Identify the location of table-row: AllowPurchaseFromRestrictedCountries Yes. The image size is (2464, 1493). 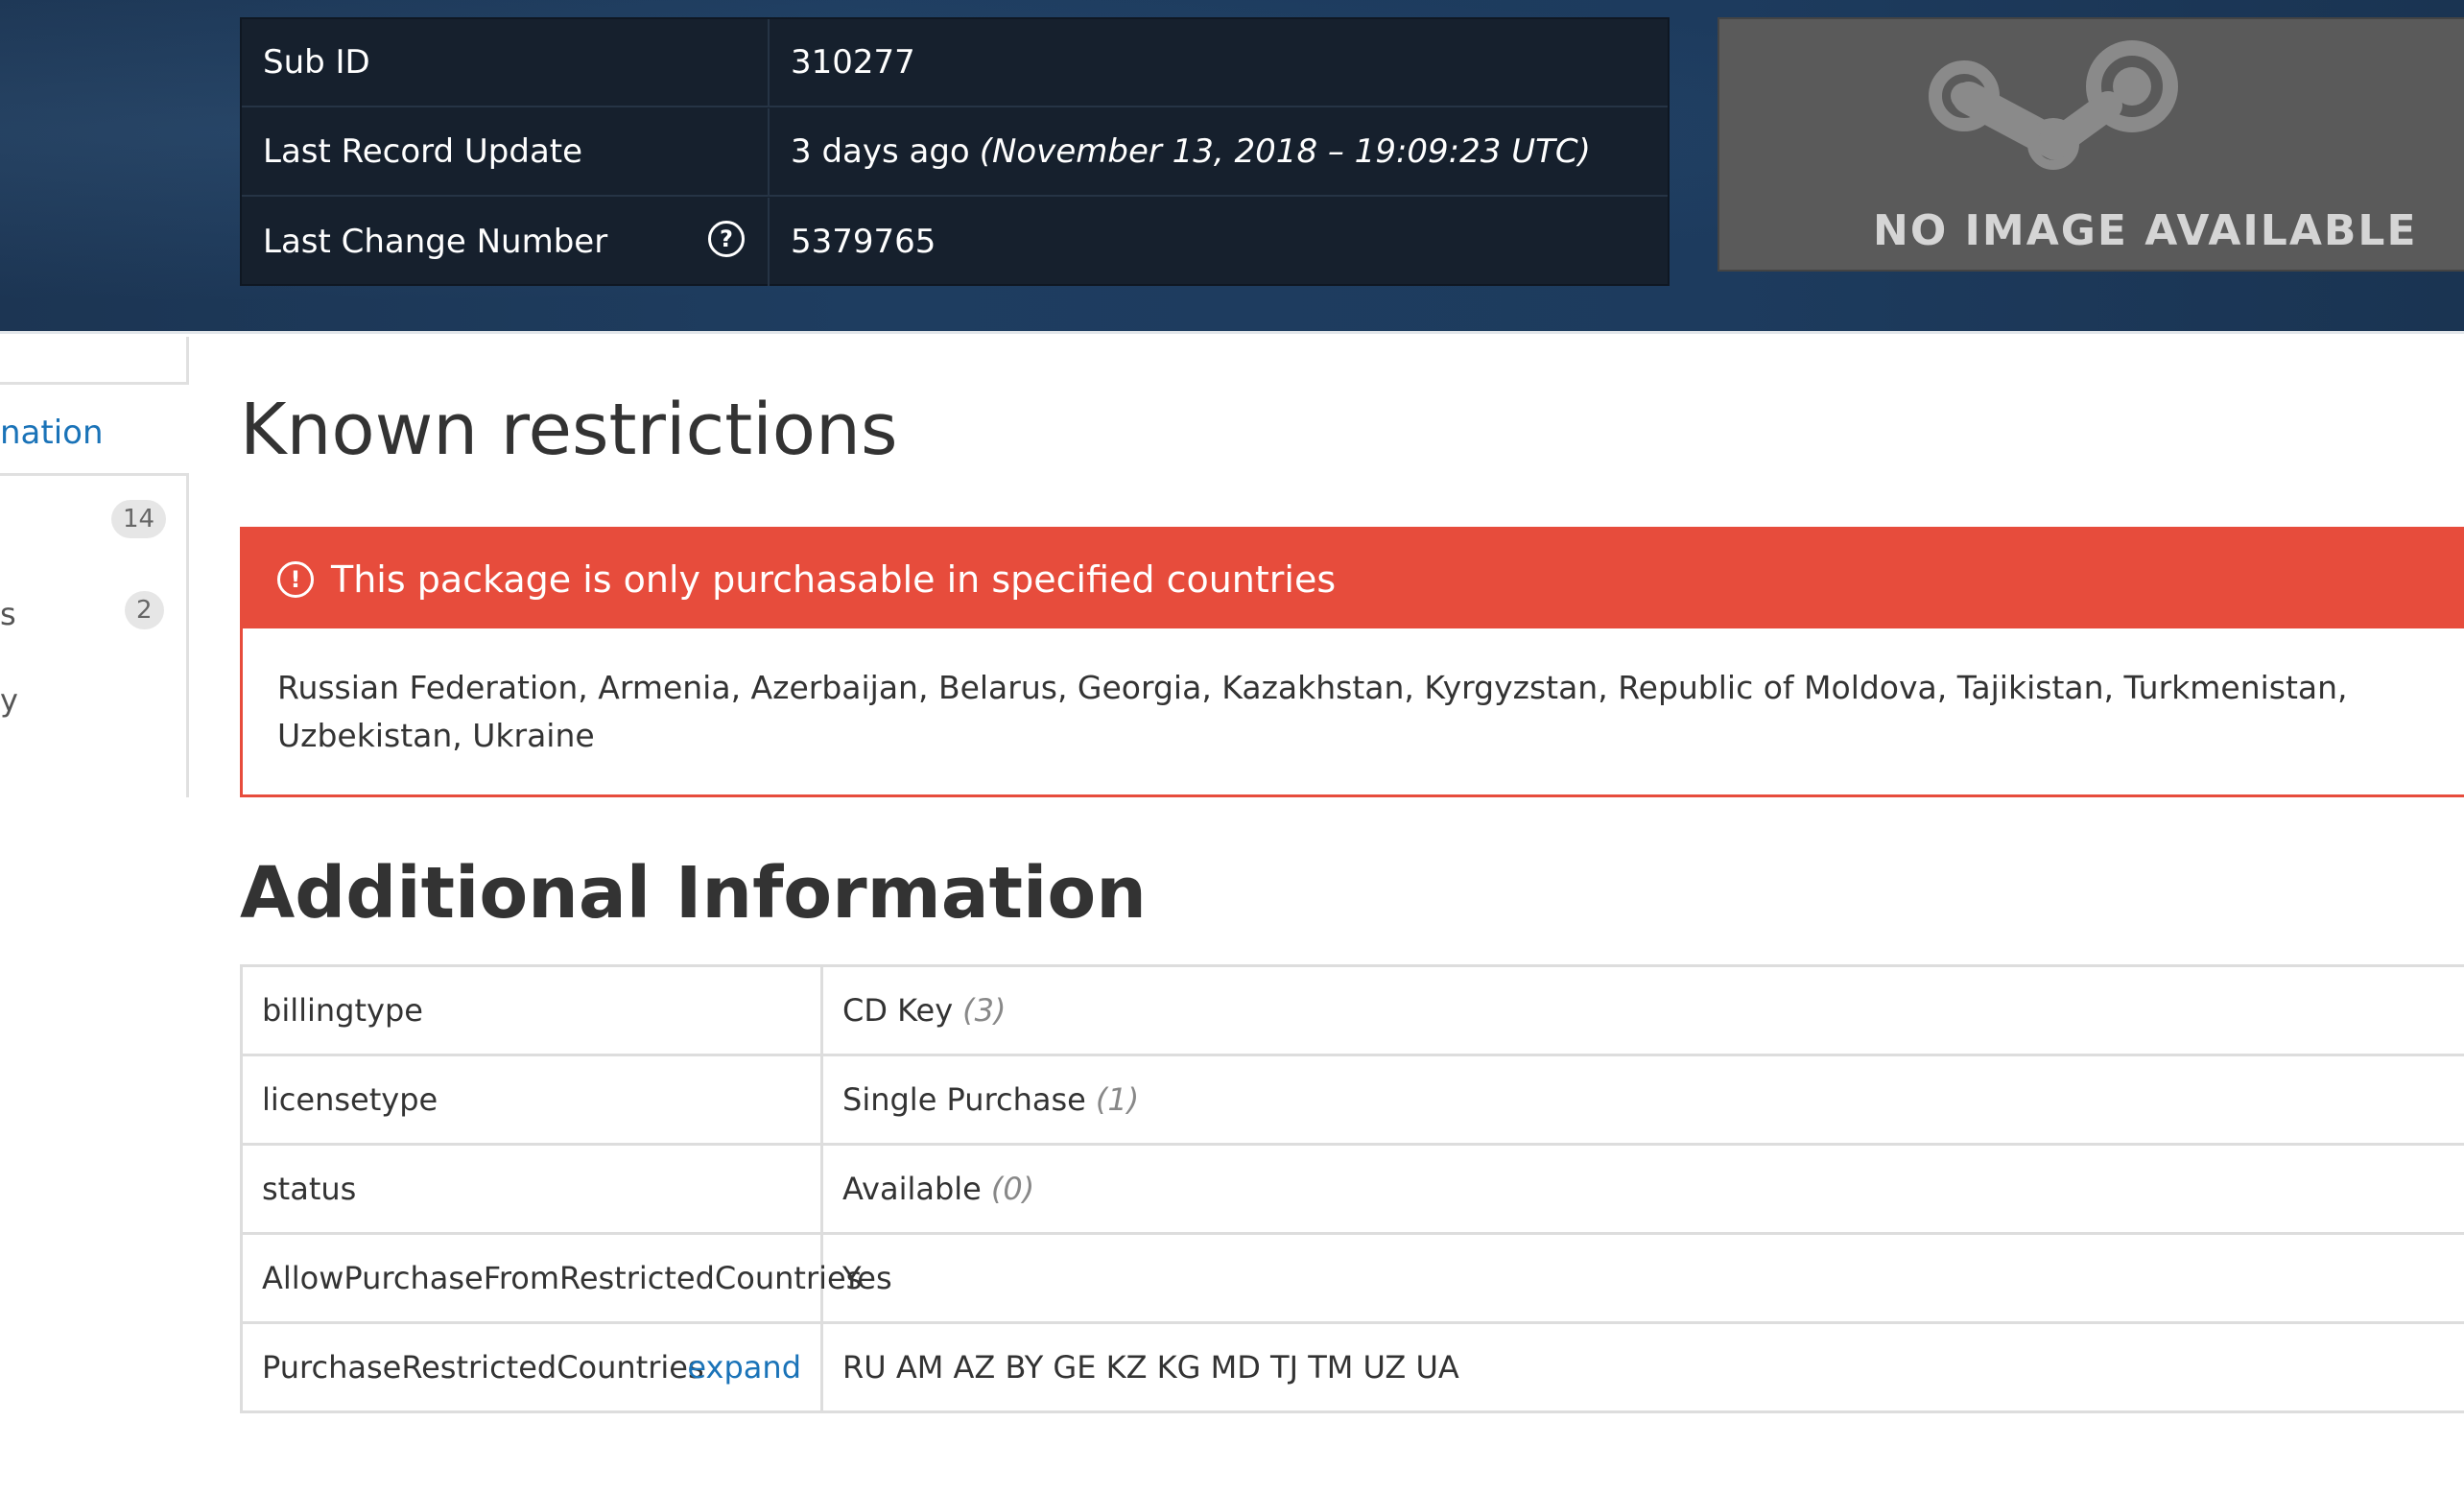
(1353, 1279).